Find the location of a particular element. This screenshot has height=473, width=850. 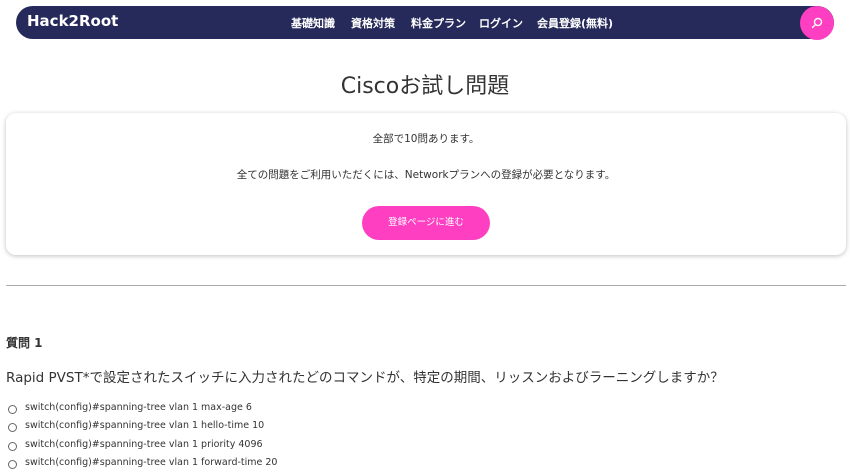

nav-item-login: ログイン is located at coordinates (501, 23).